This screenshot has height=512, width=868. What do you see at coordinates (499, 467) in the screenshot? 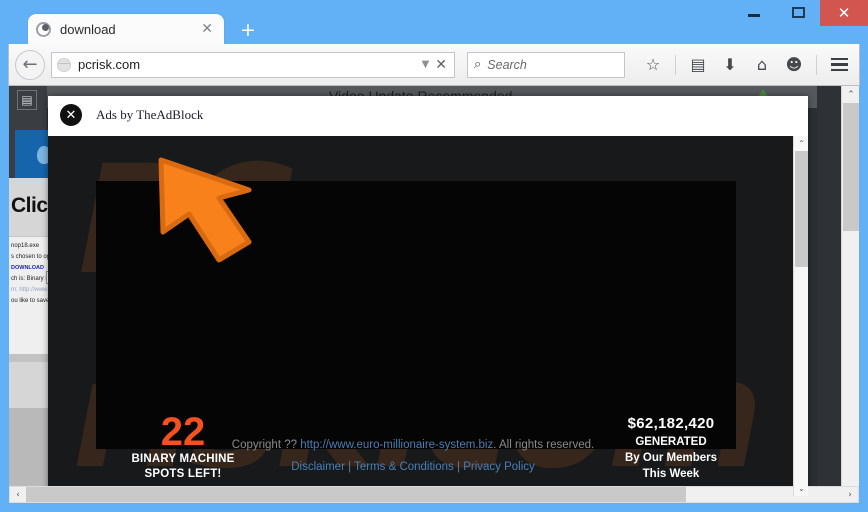
I see `privacy-link: Privacy Policy` at bounding box center [499, 467].